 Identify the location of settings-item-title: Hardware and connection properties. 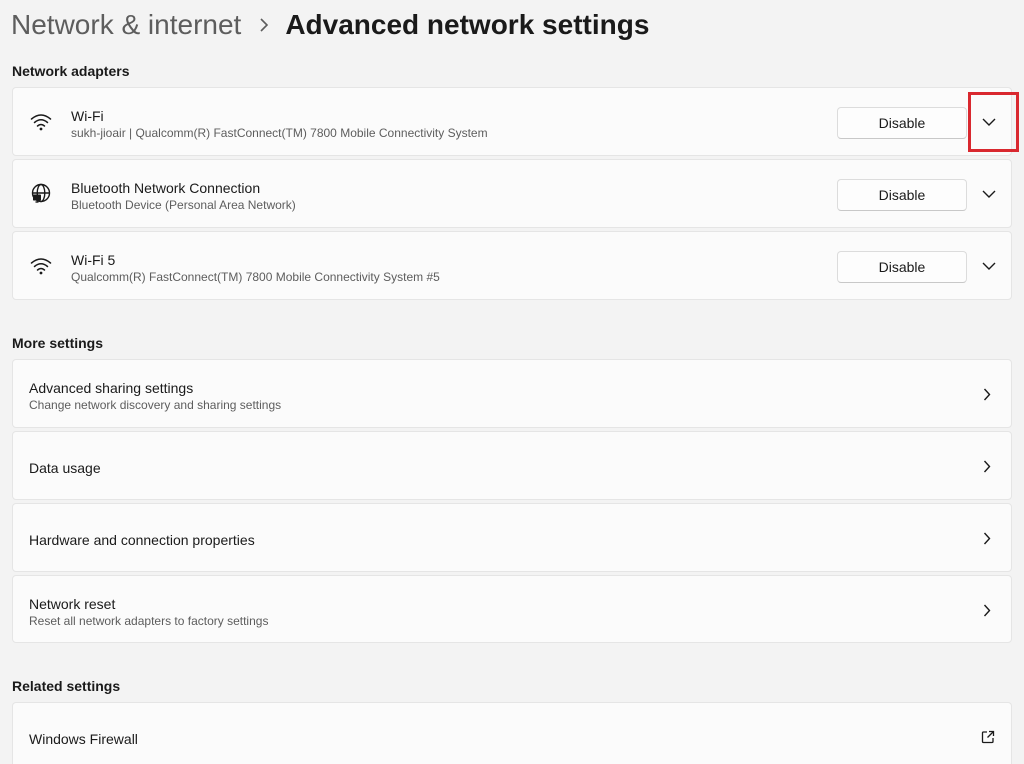
(142, 540).